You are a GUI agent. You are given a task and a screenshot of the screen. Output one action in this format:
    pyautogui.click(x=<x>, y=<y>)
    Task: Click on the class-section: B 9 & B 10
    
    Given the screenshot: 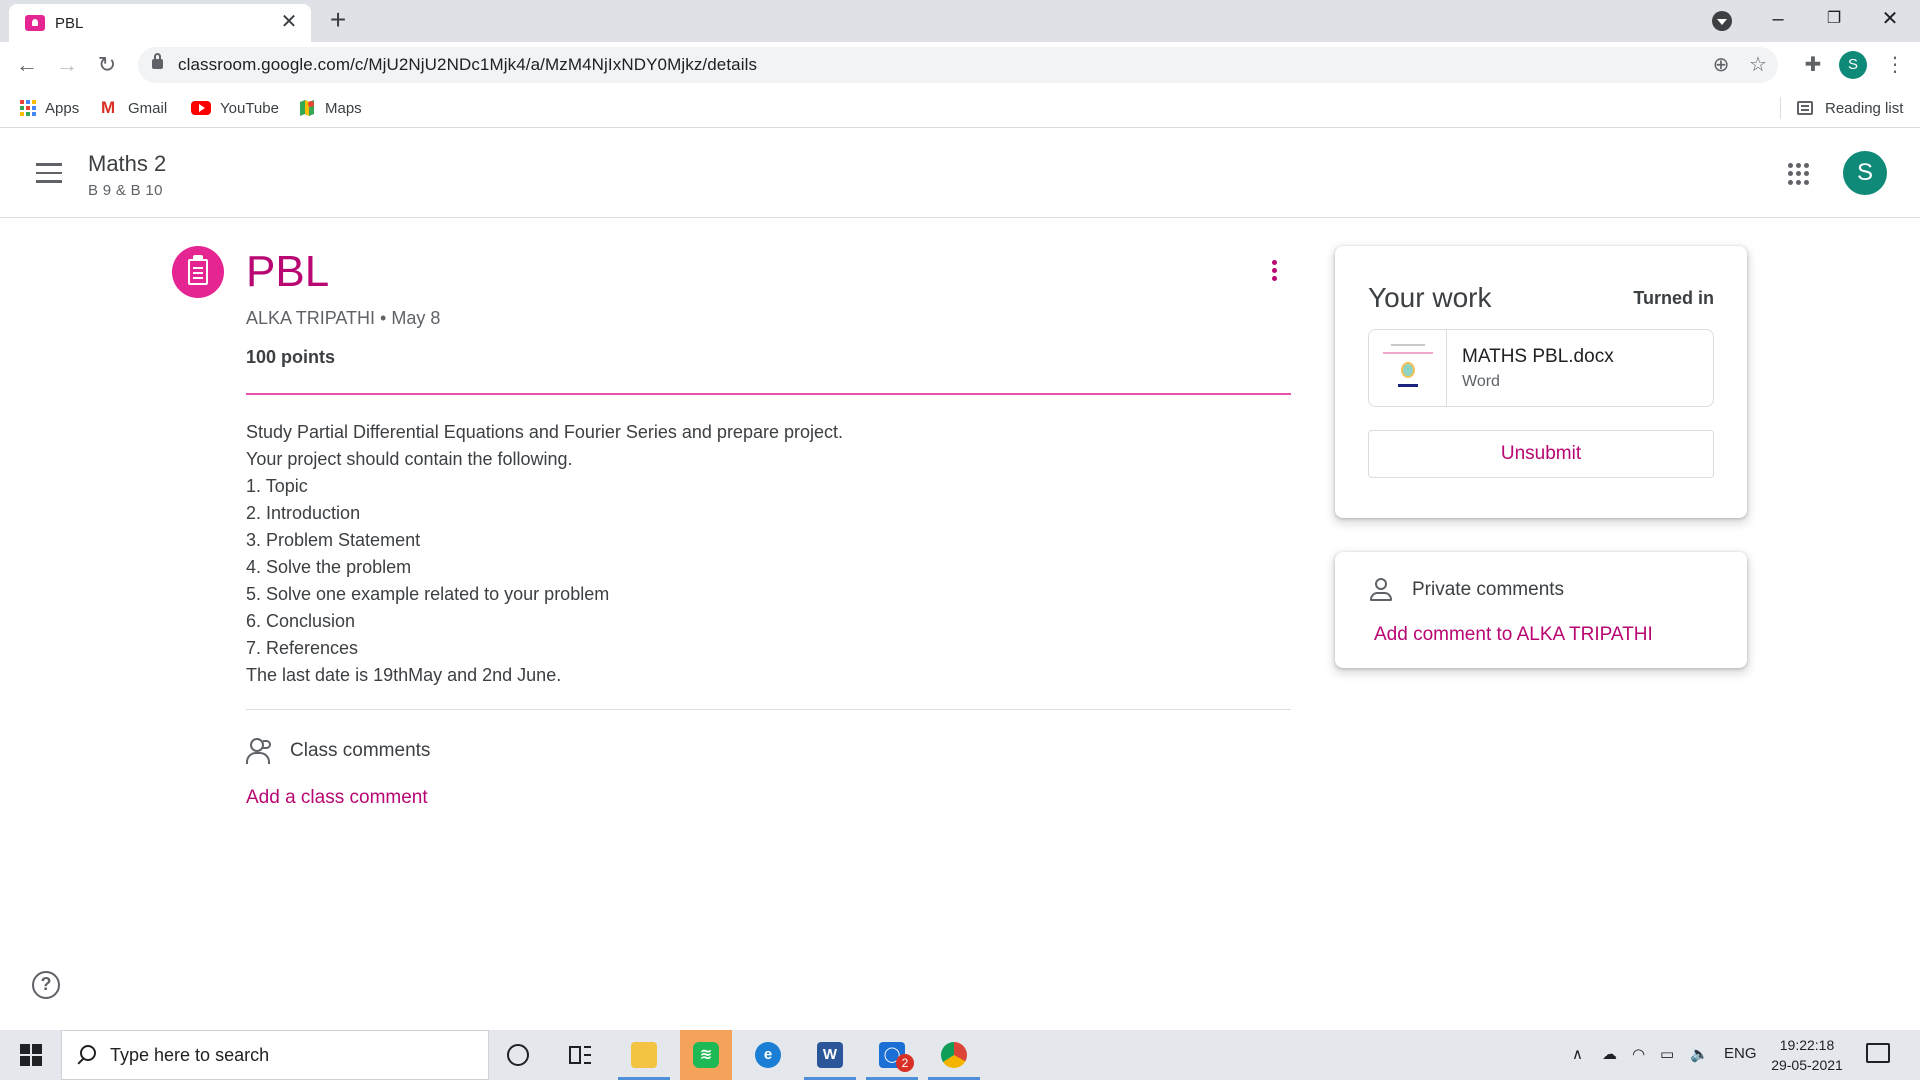 What is the action you would take?
    pyautogui.click(x=125, y=190)
    